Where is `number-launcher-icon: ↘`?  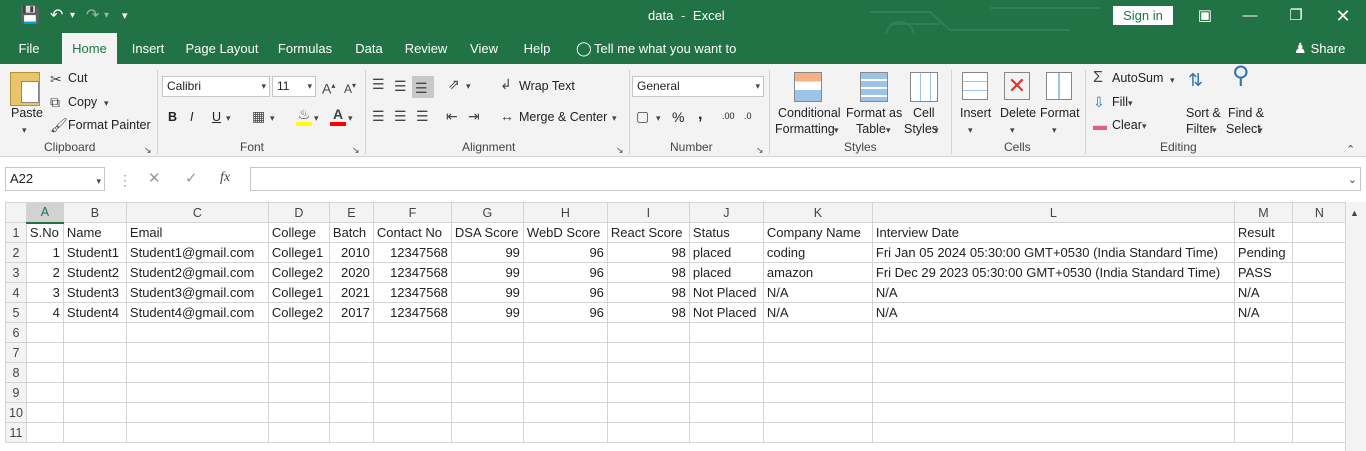
number-launcher-icon: ↘ is located at coordinates (760, 150).